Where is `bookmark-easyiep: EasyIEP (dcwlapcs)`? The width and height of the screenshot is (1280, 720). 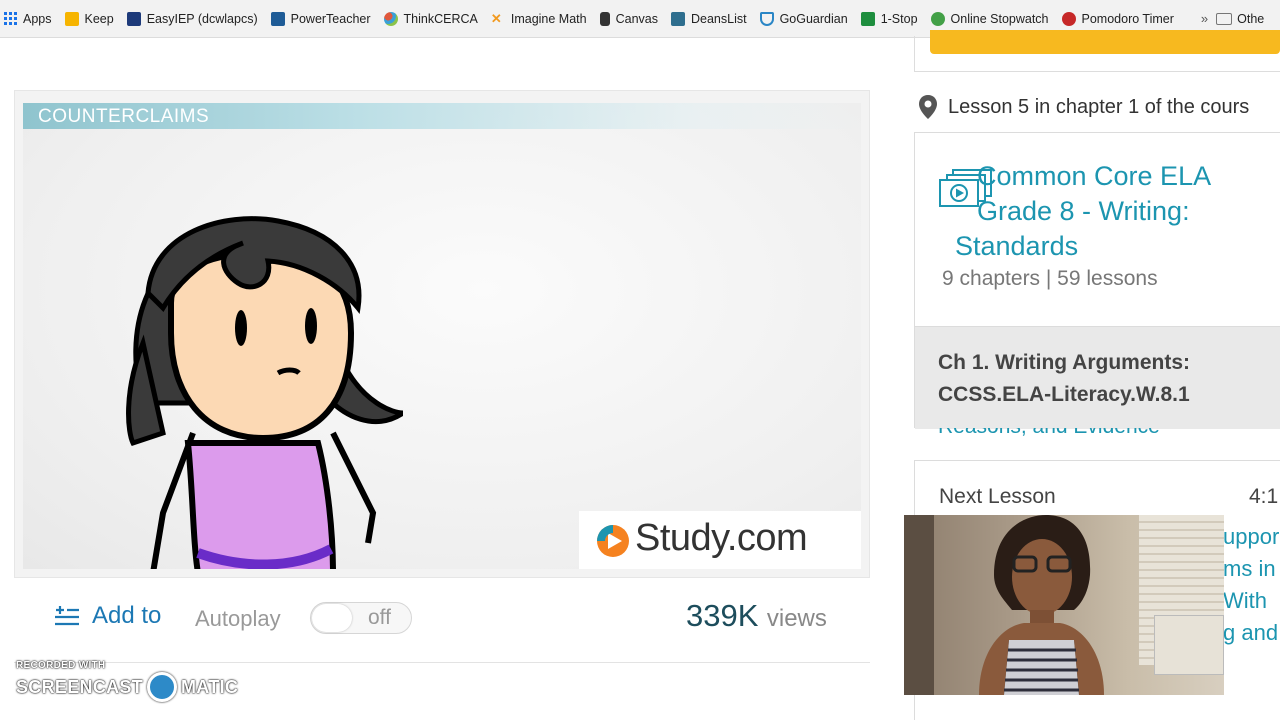
bookmark-easyiep: EasyIEP (dcwlapcs) is located at coordinates (192, 19).